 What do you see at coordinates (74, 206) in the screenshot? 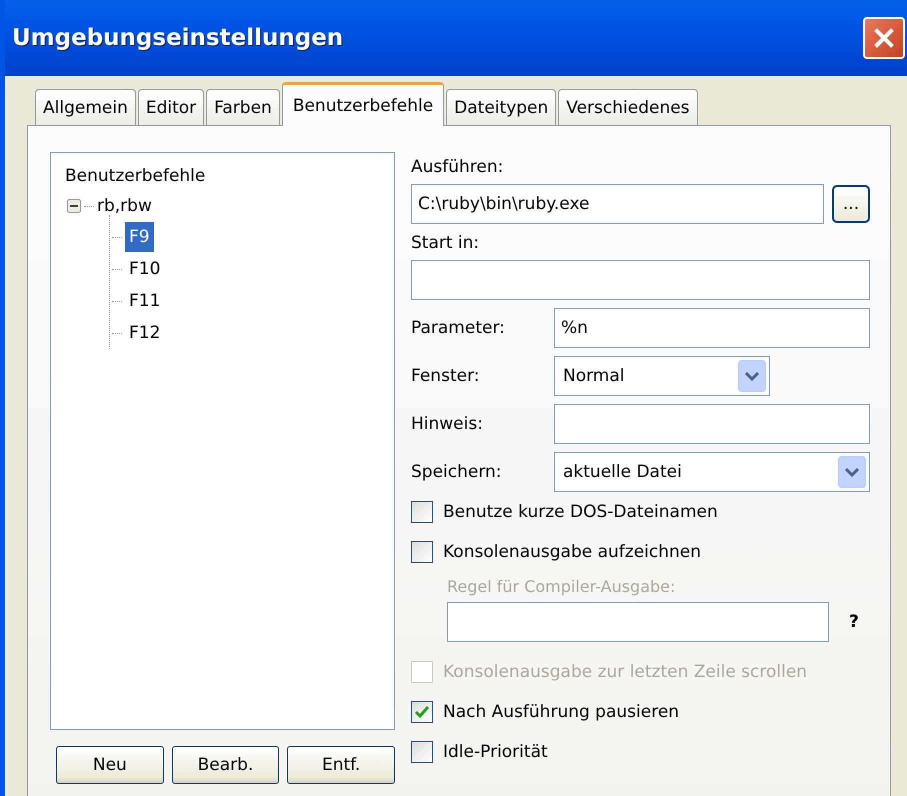
I see `collapse-icon` at bounding box center [74, 206].